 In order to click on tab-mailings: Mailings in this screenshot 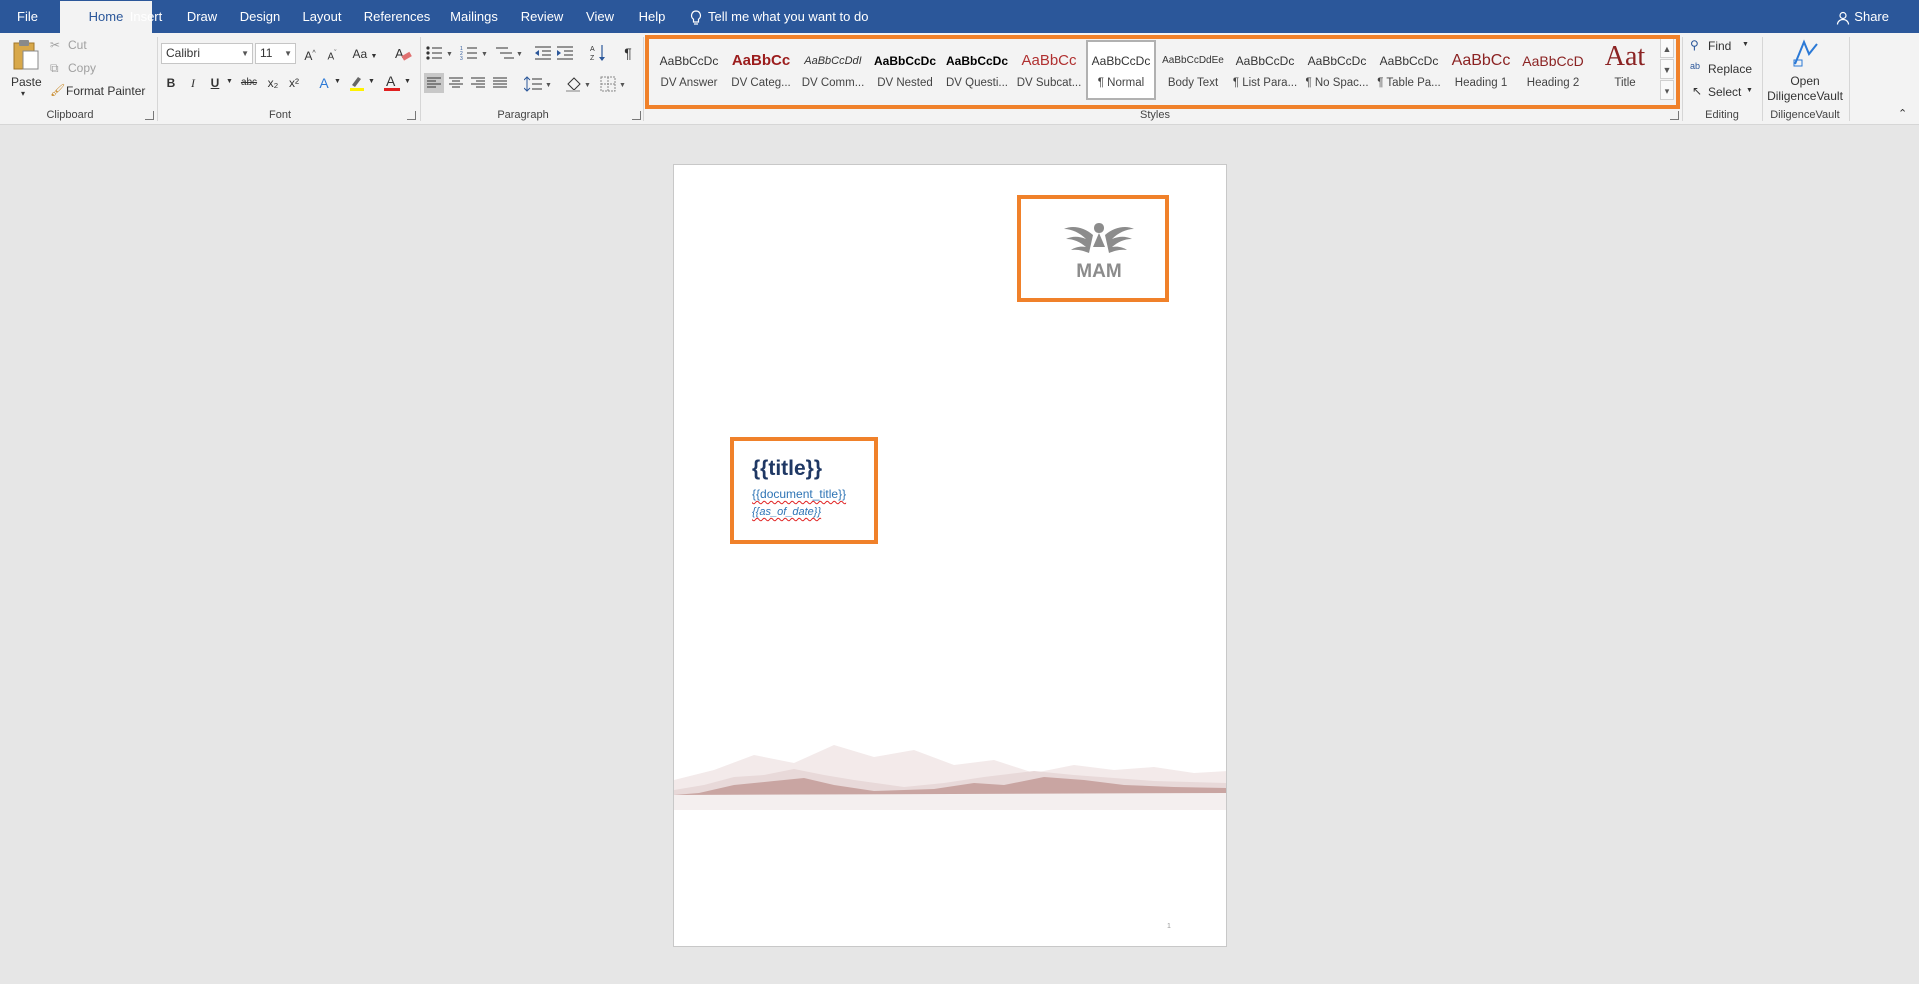, I will do `click(474, 16)`.